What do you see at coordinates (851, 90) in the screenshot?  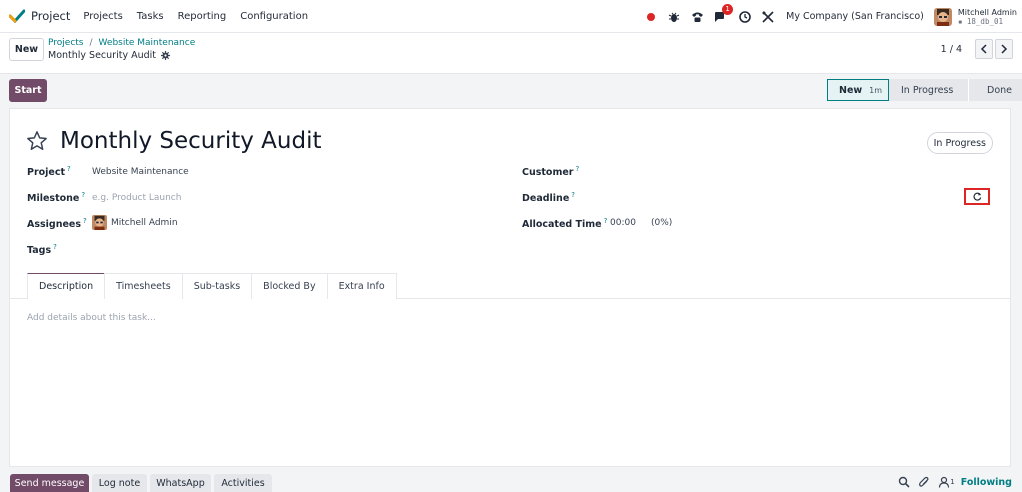 I see `stage-new-label: New` at bounding box center [851, 90].